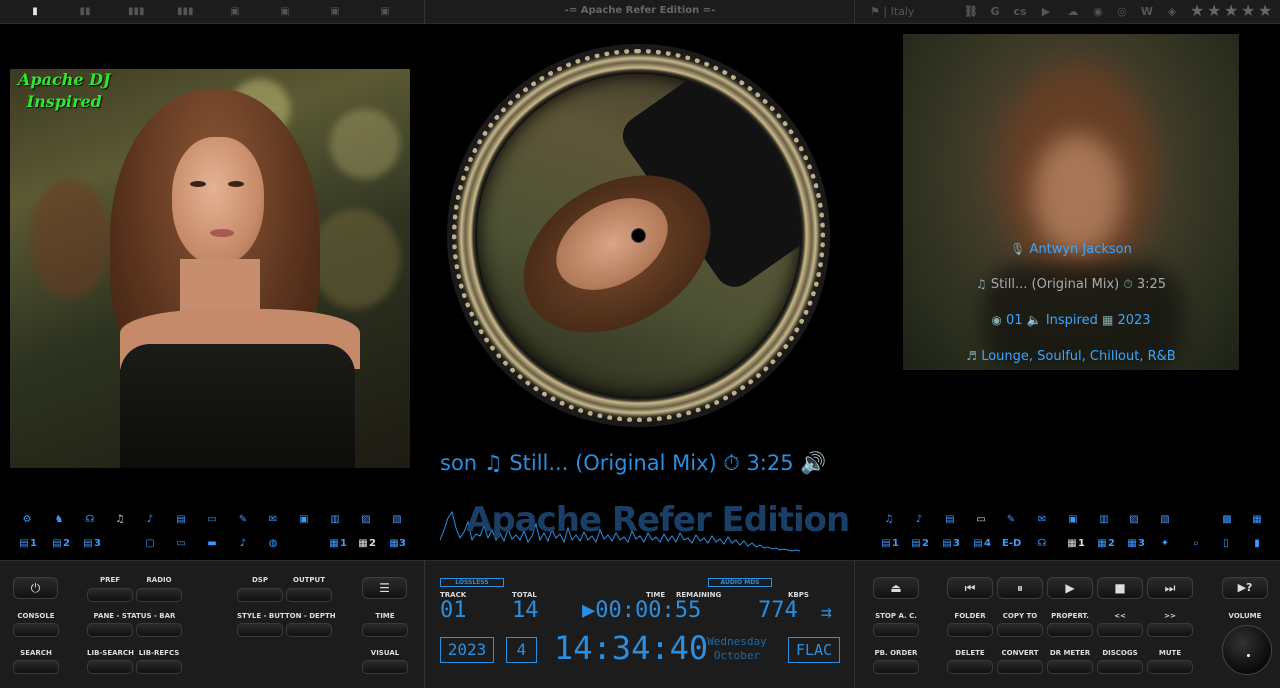  I want to click on pause-button: ⏸, so click(1020, 588).